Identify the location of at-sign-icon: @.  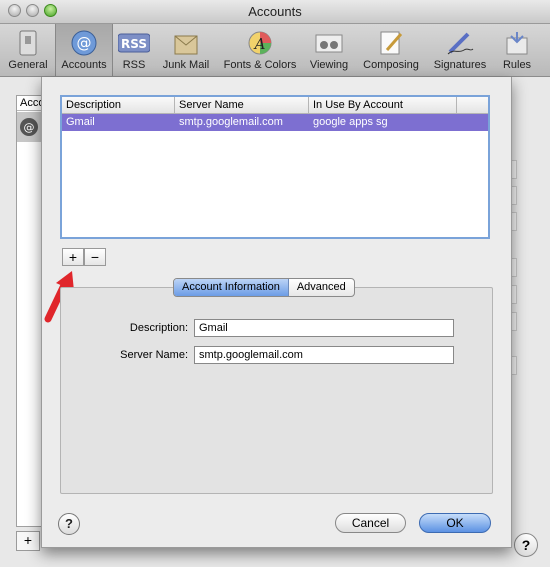
(84, 43).